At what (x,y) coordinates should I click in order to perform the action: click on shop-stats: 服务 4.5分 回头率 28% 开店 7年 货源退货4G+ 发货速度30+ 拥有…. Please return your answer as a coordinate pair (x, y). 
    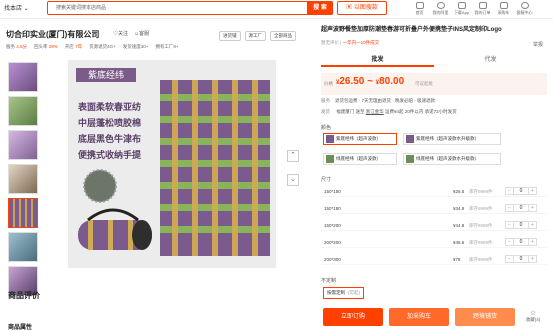
    Looking at the image, I should click on (92, 46).